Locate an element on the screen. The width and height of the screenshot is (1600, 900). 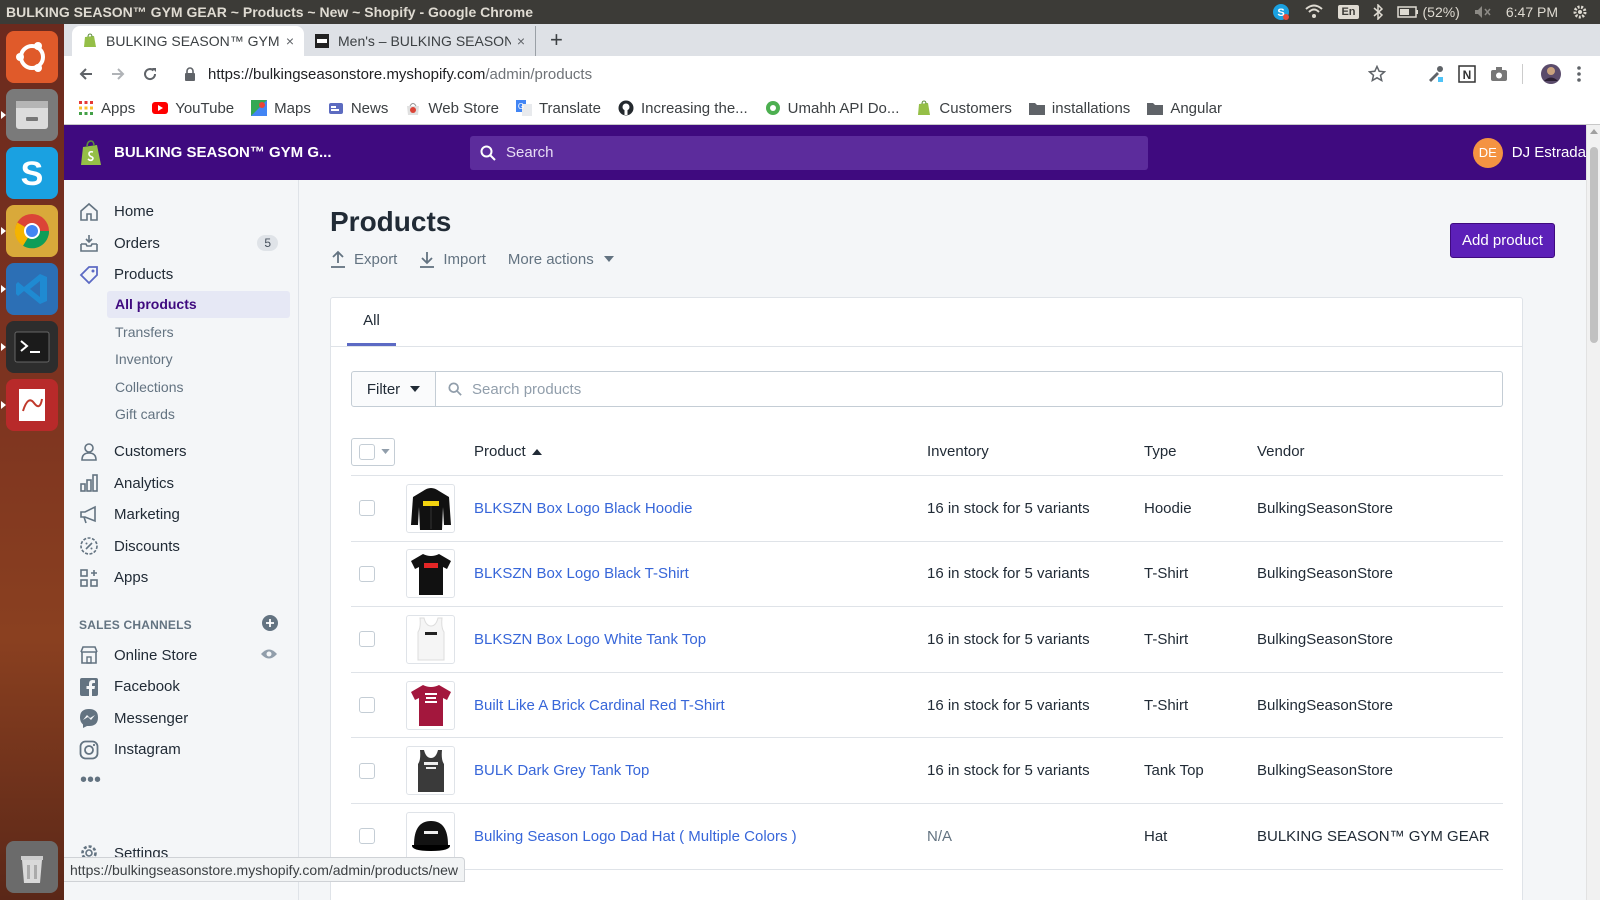
page-scrollbar is located at coordinates (1593, 512).